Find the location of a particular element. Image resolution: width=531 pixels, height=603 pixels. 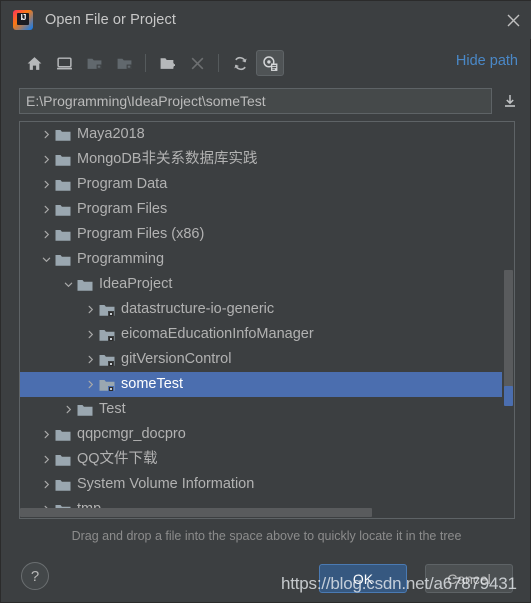

vertical-scrollbar is located at coordinates (508, 320).